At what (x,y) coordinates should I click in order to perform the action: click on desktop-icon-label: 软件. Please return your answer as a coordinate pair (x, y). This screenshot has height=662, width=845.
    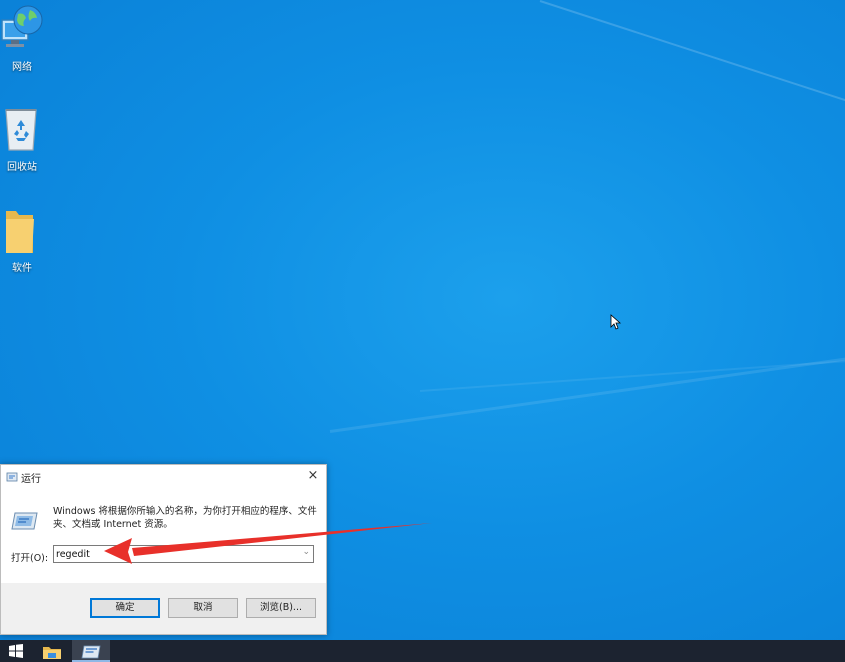
    Looking at the image, I should click on (22, 268).